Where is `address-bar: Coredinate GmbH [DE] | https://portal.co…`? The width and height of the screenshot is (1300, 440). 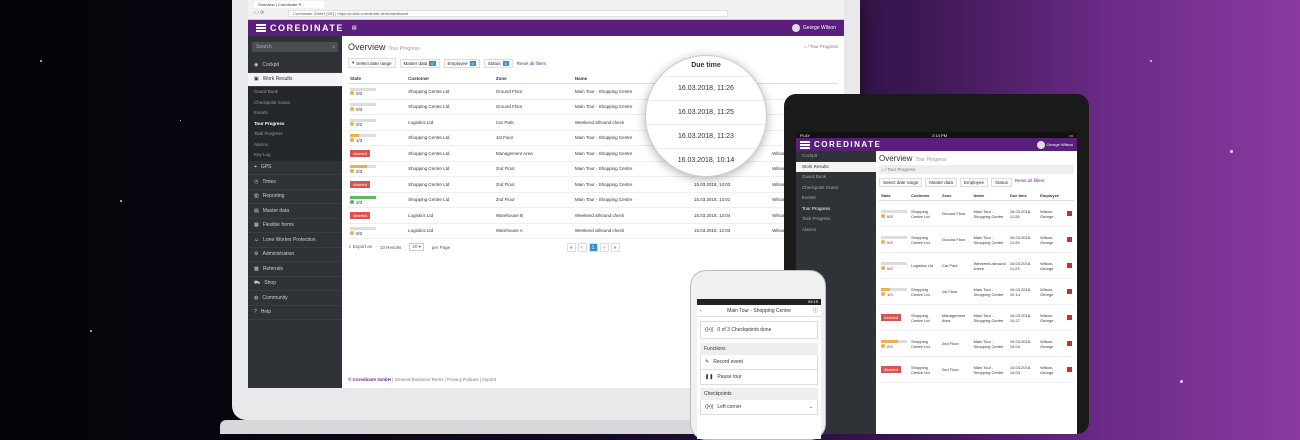
address-bar: Coredinate GmbH [DE] | https://portal.co… is located at coordinates (508, 13).